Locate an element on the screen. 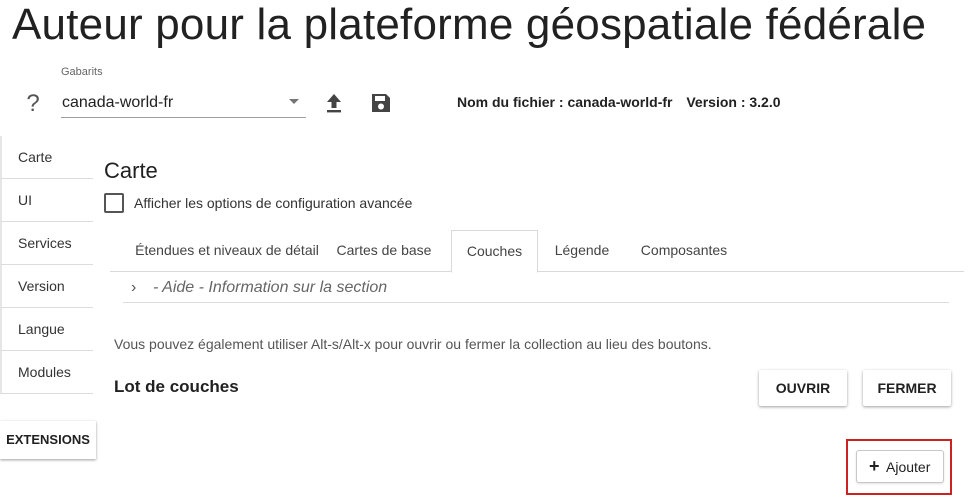  add-button: + Ajouter is located at coordinates (900, 466).